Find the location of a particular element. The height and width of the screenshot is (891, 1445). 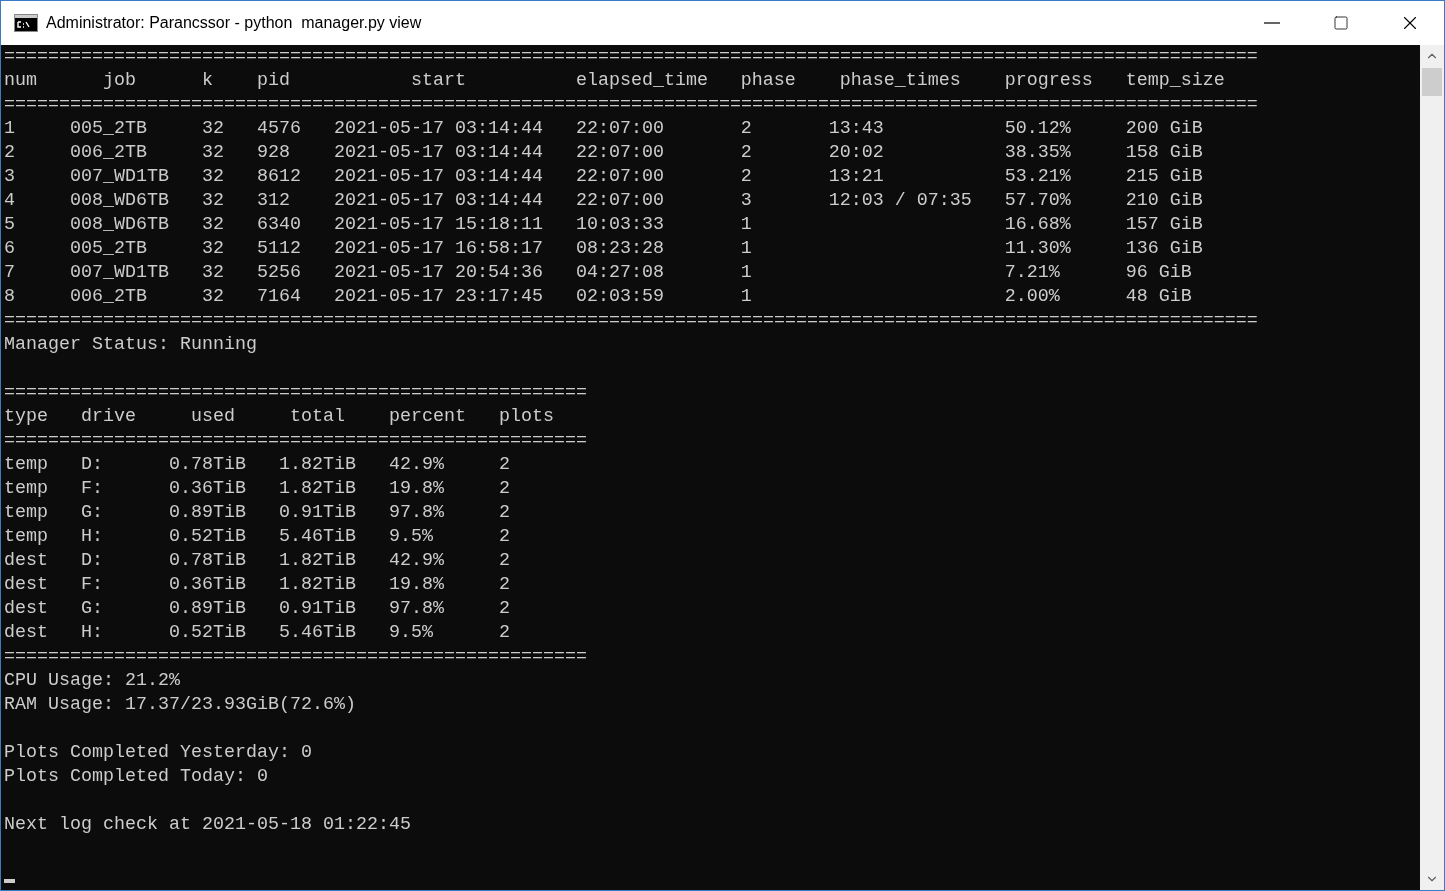

plots-yesterday-text: Plots Completed Yesterday: 0 is located at coordinates (158, 753).